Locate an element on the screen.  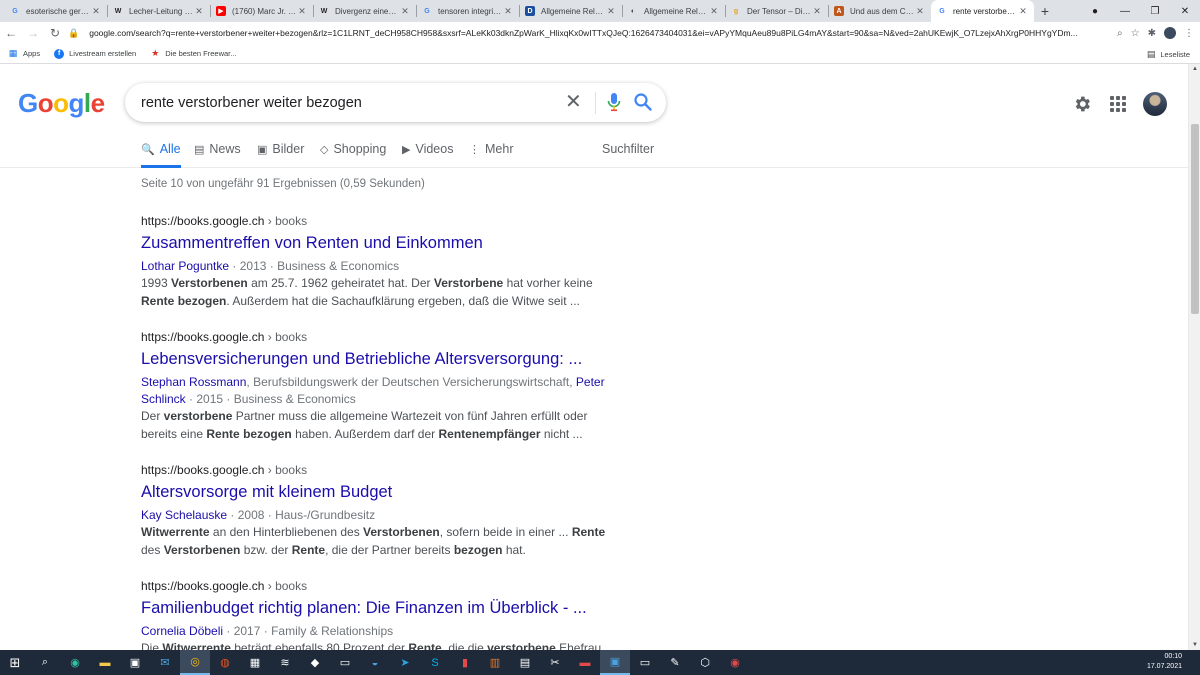
store-icon: ▣ is located at coordinates (135, 662).